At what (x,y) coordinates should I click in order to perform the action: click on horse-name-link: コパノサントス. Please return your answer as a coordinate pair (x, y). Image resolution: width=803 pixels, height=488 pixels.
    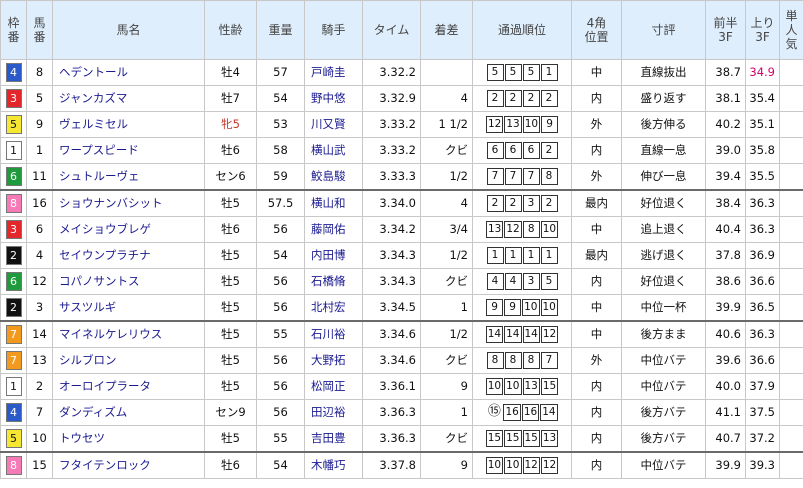
    Looking at the image, I should click on (128, 281).